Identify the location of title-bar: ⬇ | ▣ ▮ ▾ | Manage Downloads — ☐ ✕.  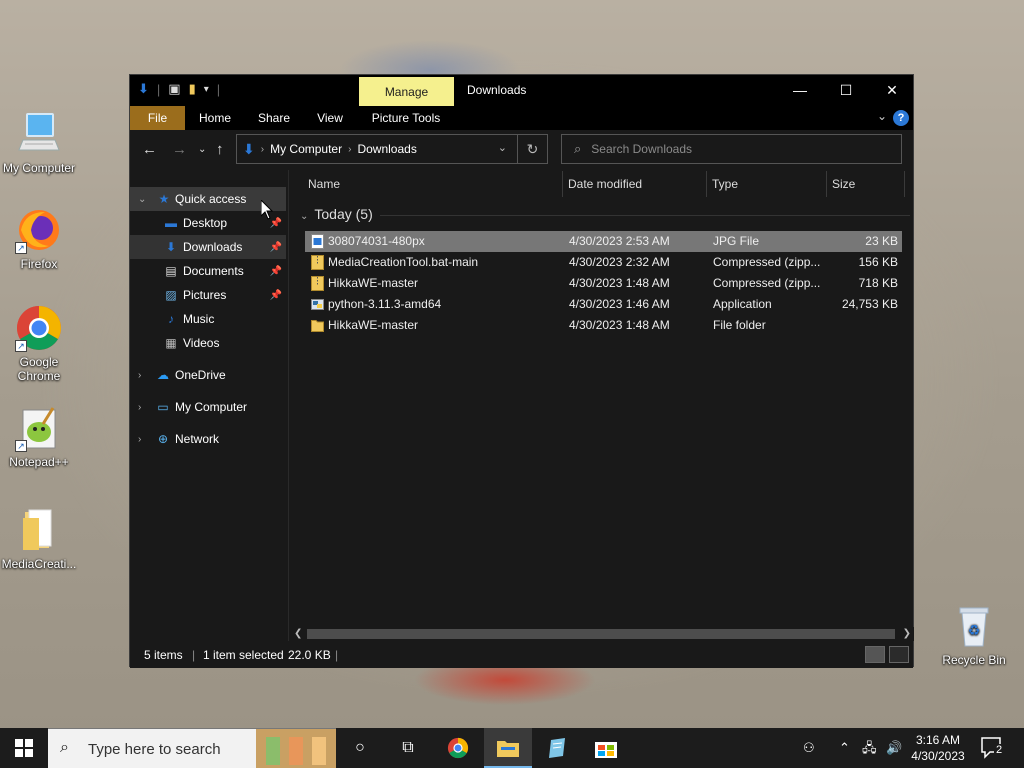
(521, 90).